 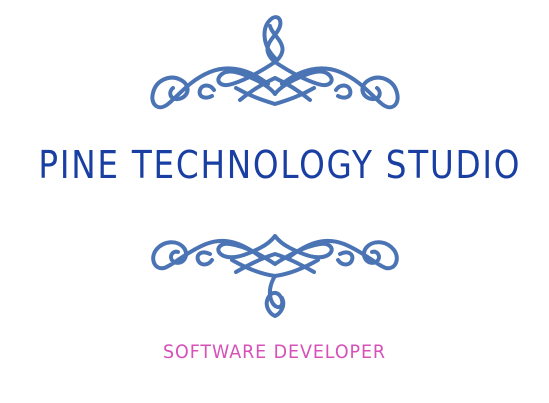 I want to click on top-flourish-icon, so click(x=275, y=62).